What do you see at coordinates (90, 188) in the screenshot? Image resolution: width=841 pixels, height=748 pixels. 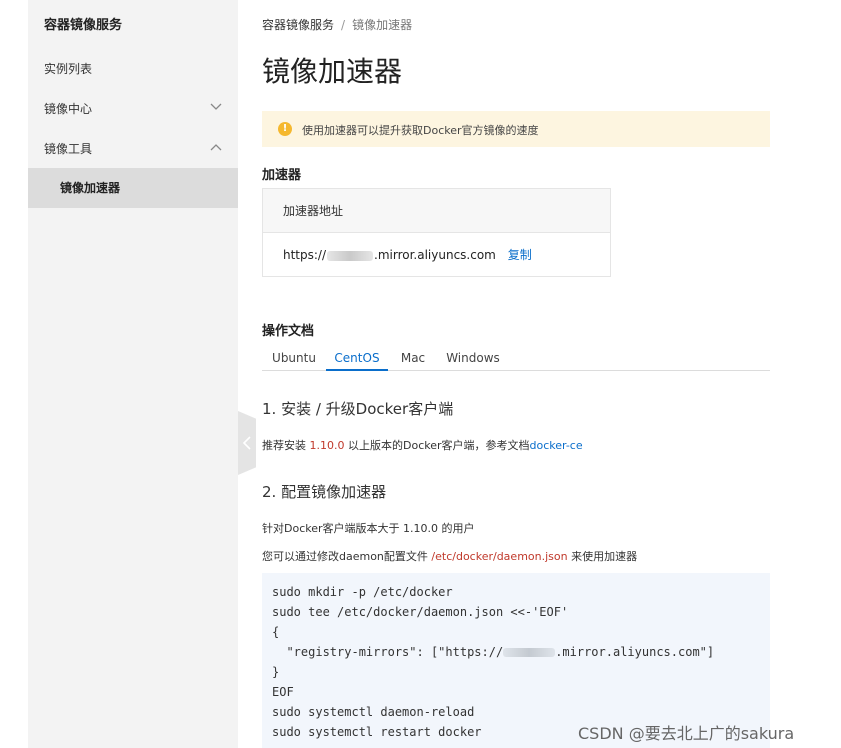 I see `sidebar-item-label: 镜像加速器` at bounding box center [90, 188].